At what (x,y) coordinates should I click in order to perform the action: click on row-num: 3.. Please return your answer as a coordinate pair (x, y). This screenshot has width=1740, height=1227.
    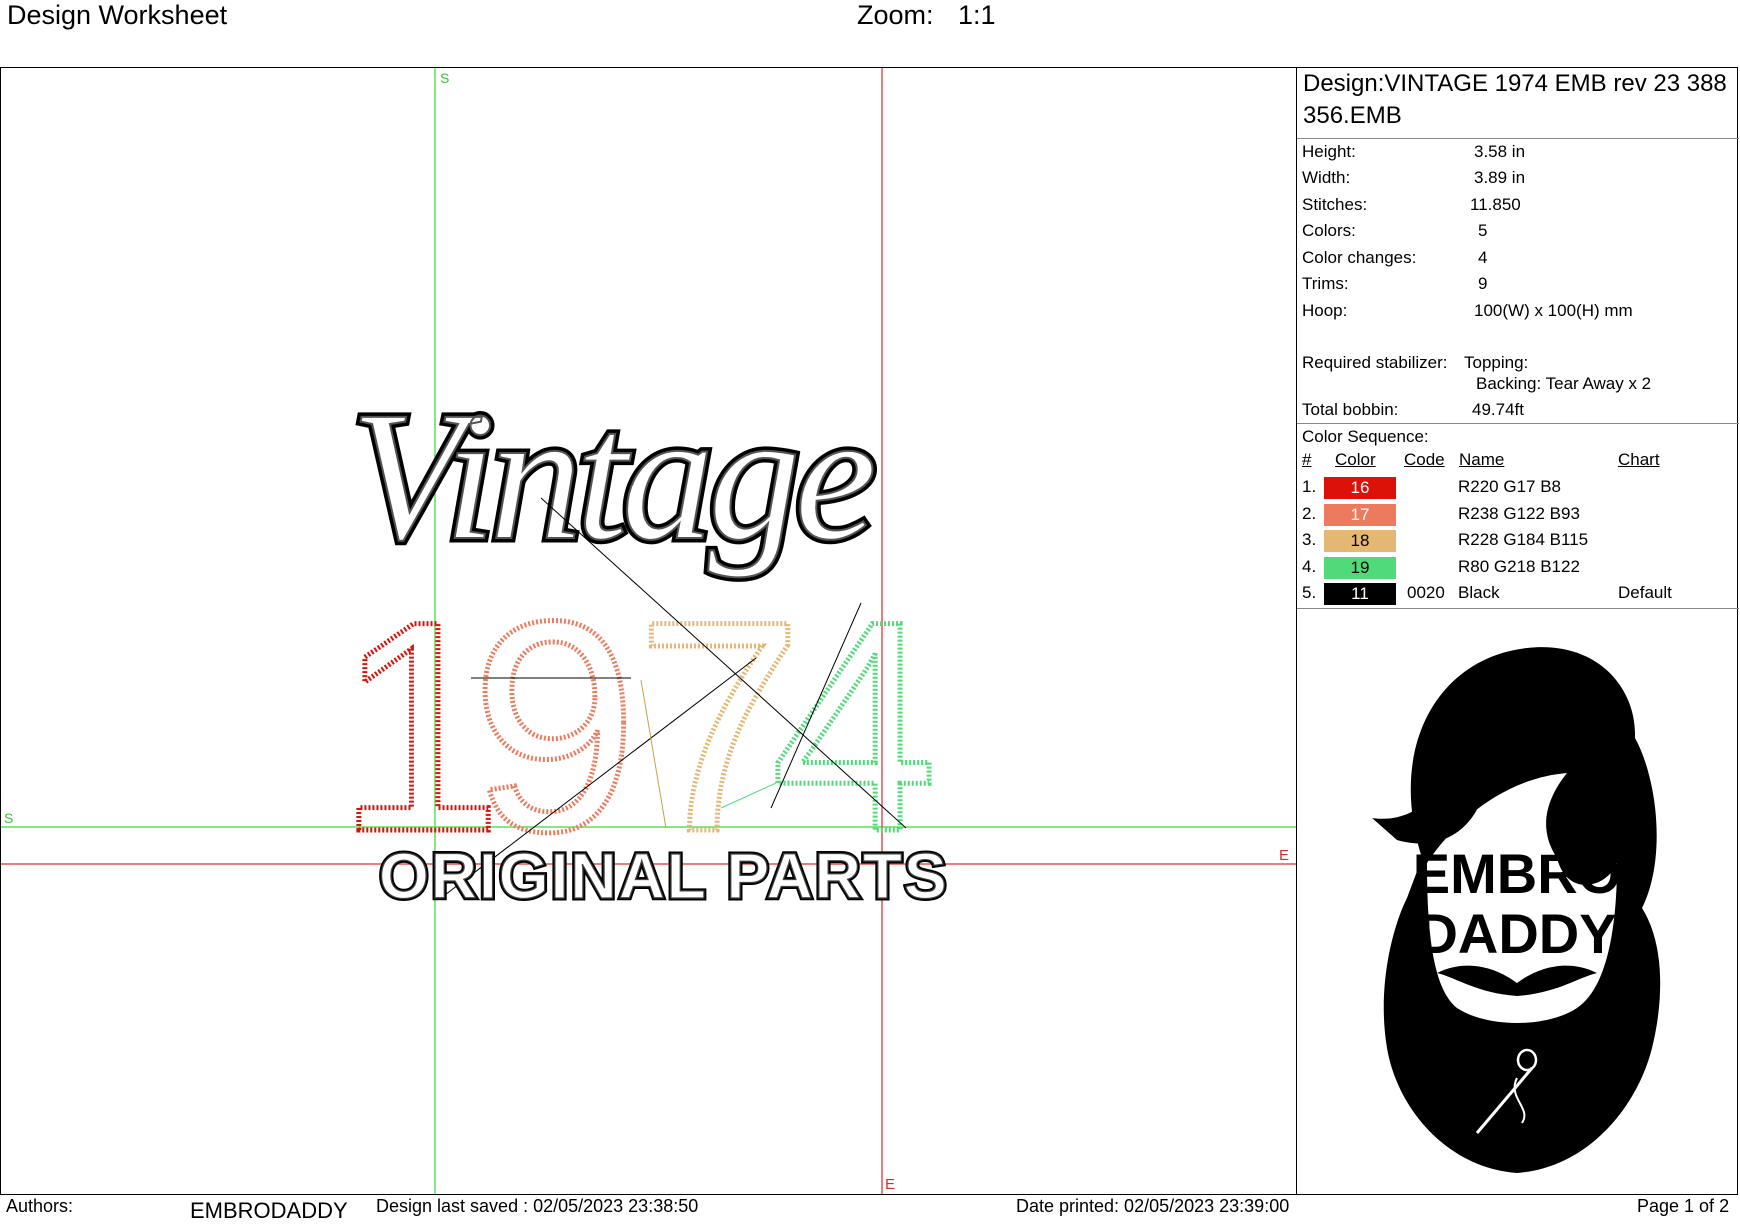
    Looking at the image, I should click on (1309, 539).